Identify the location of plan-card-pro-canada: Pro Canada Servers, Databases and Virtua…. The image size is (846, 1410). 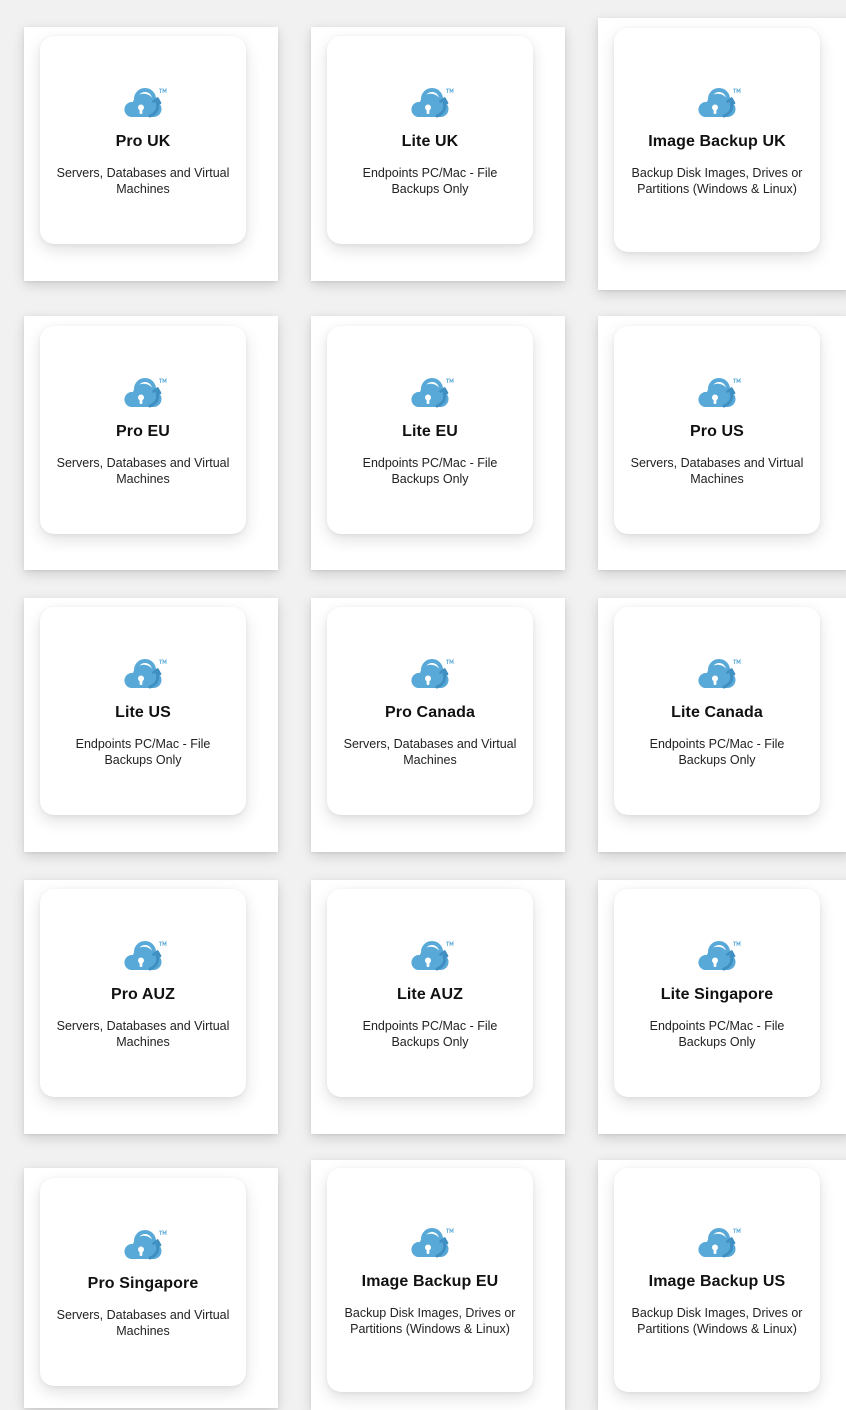
(430, 711).